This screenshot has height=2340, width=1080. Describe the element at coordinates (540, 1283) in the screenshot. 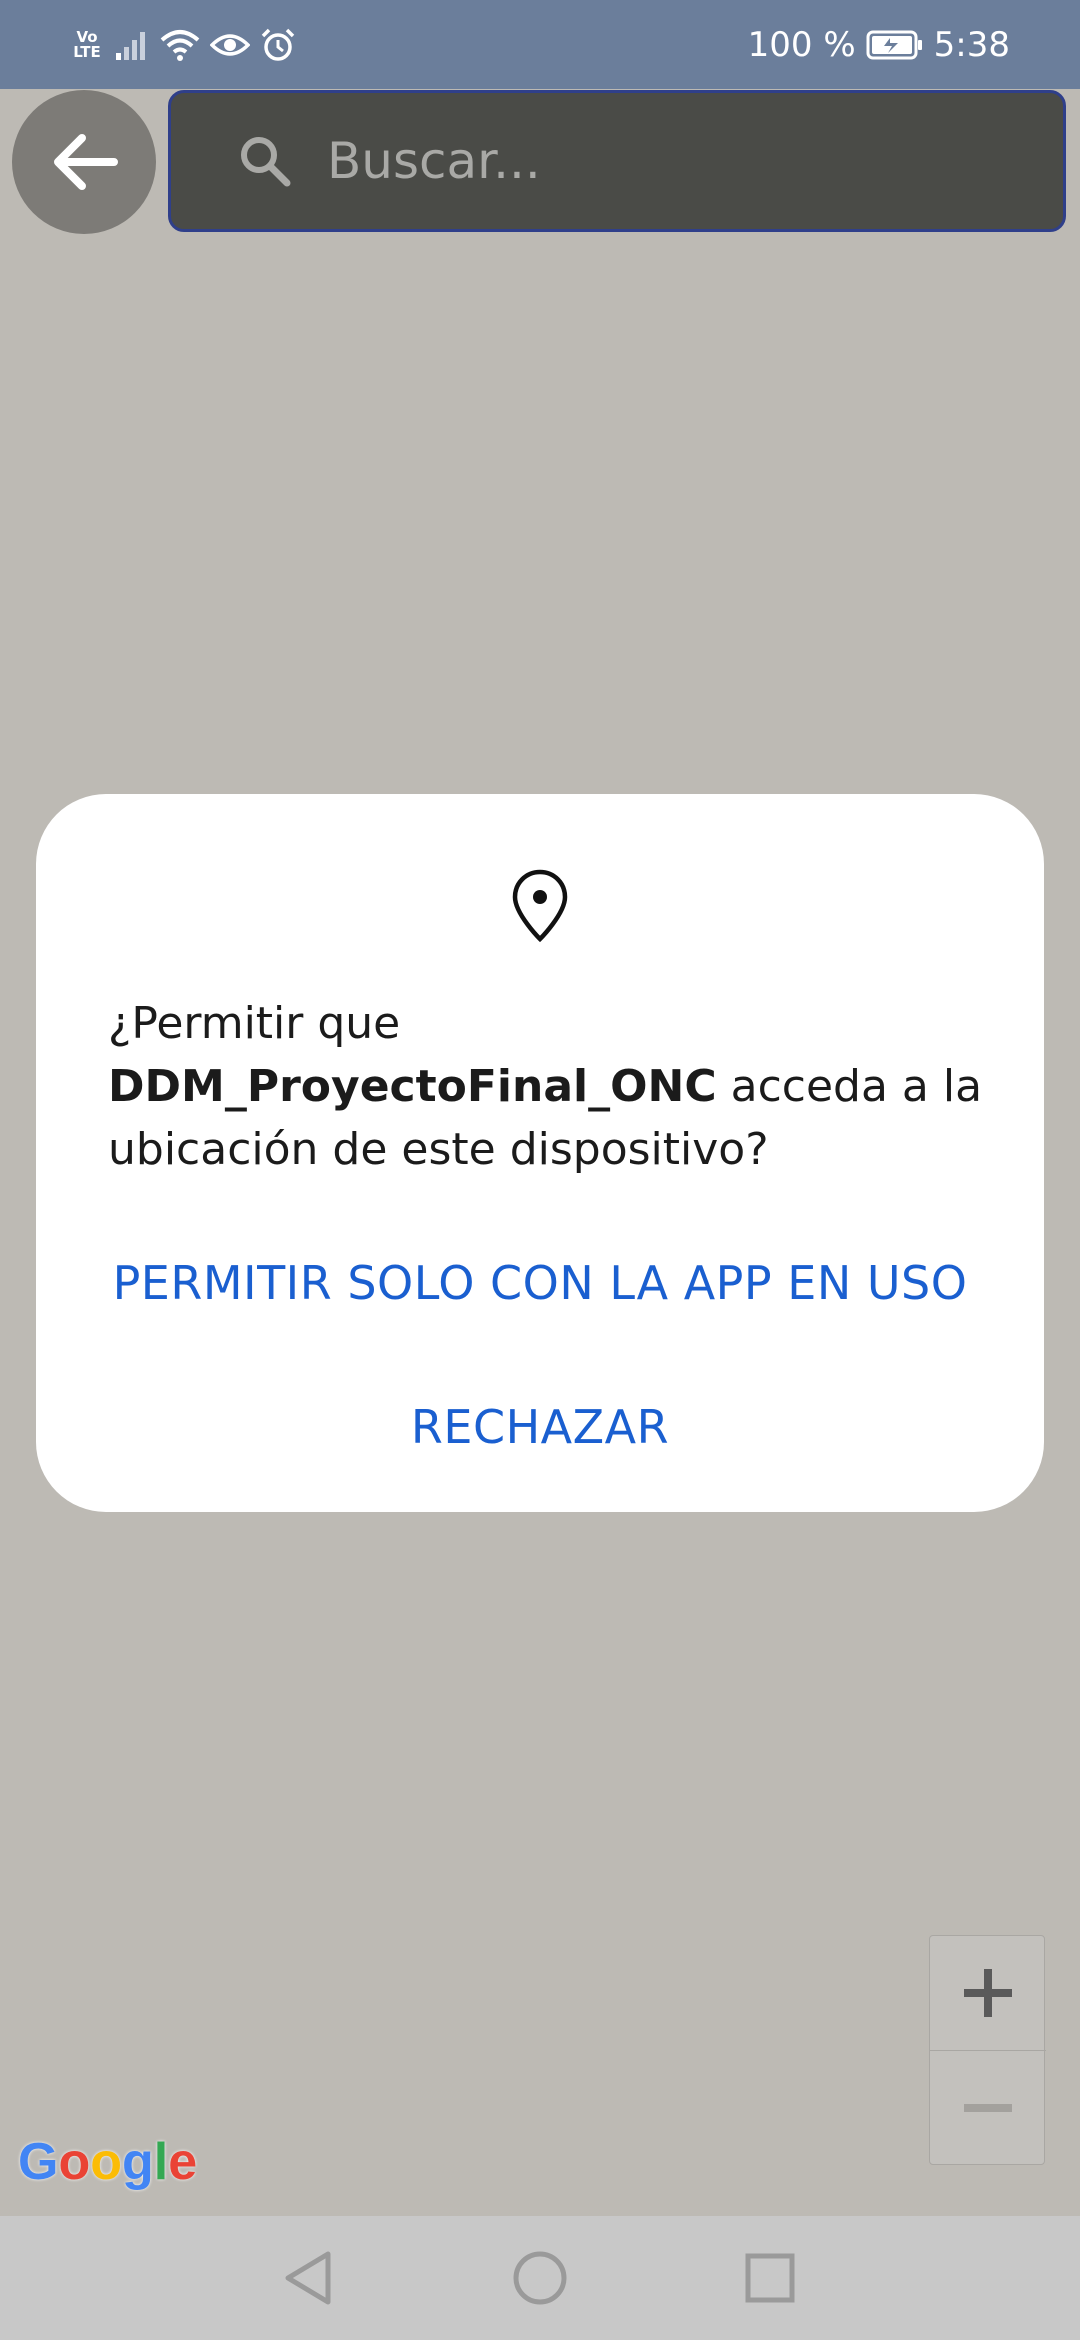

I see `allow-while-using-button: PERMITIR SOLO CON LA APP EN USO` at that location.